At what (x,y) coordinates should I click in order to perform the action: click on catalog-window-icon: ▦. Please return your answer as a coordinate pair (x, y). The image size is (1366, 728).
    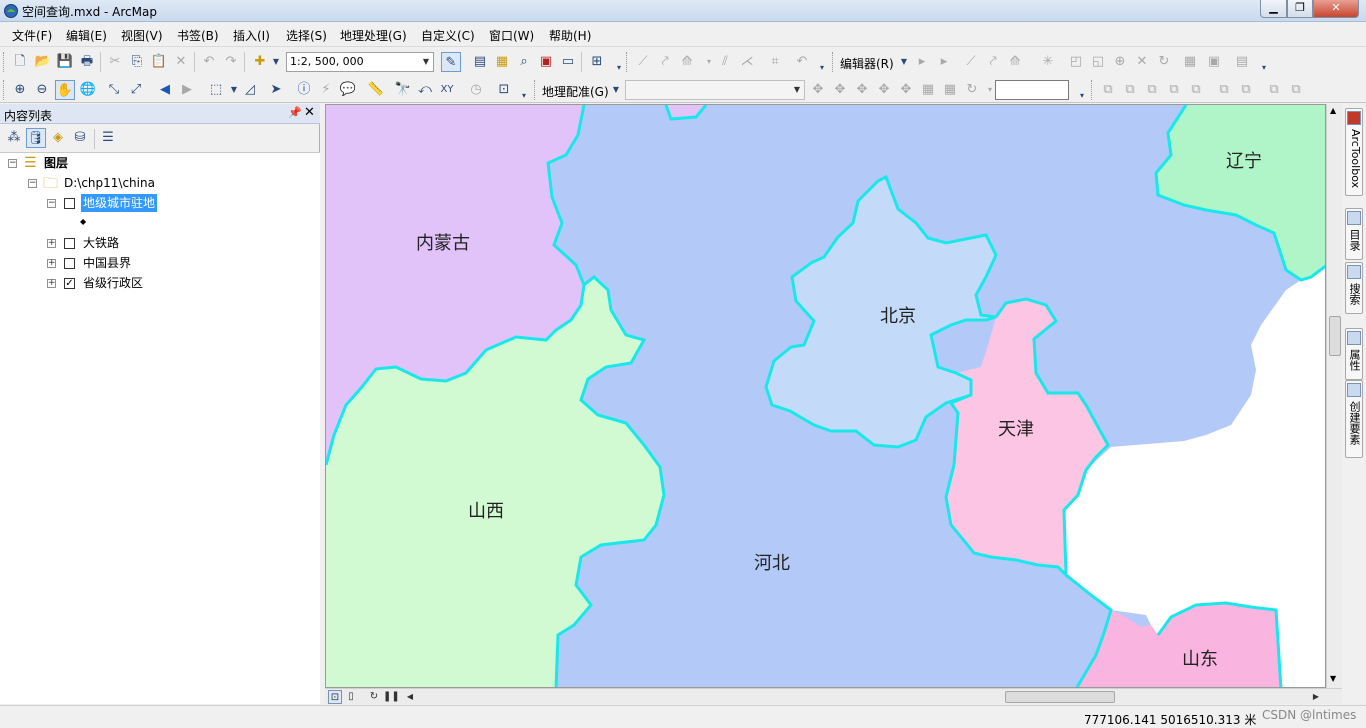
    Looking at the image, I should click on (502, 62).